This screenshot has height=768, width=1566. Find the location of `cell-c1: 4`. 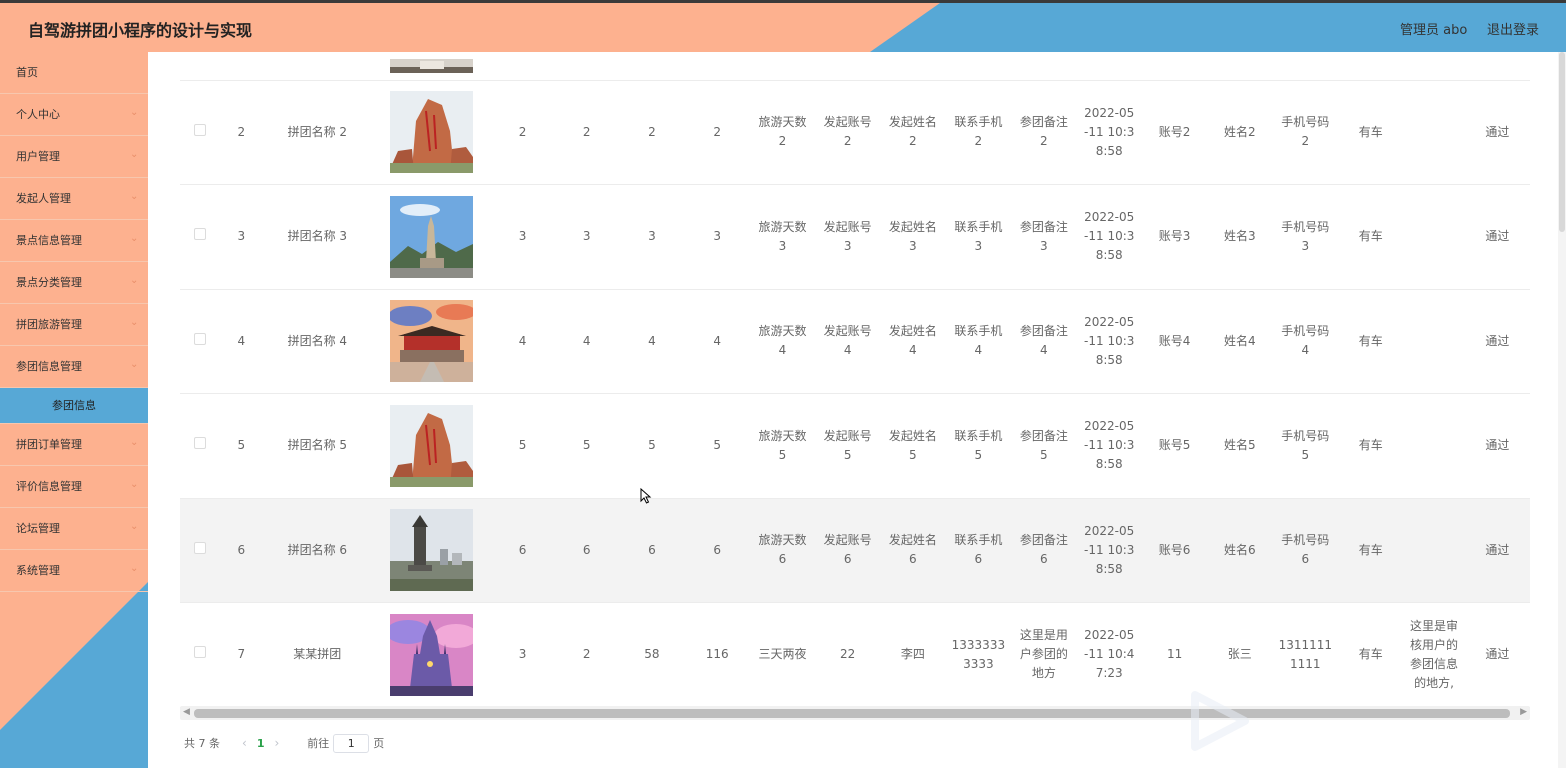

cell-c1: 4 is located at coordinates (523, 341).